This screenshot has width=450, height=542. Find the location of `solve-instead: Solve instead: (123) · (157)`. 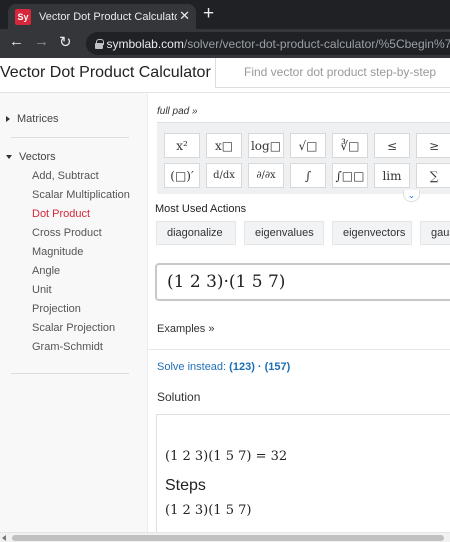

solve-instead: Solve instead: (123) · (157) is located at coordinates (223, 367).